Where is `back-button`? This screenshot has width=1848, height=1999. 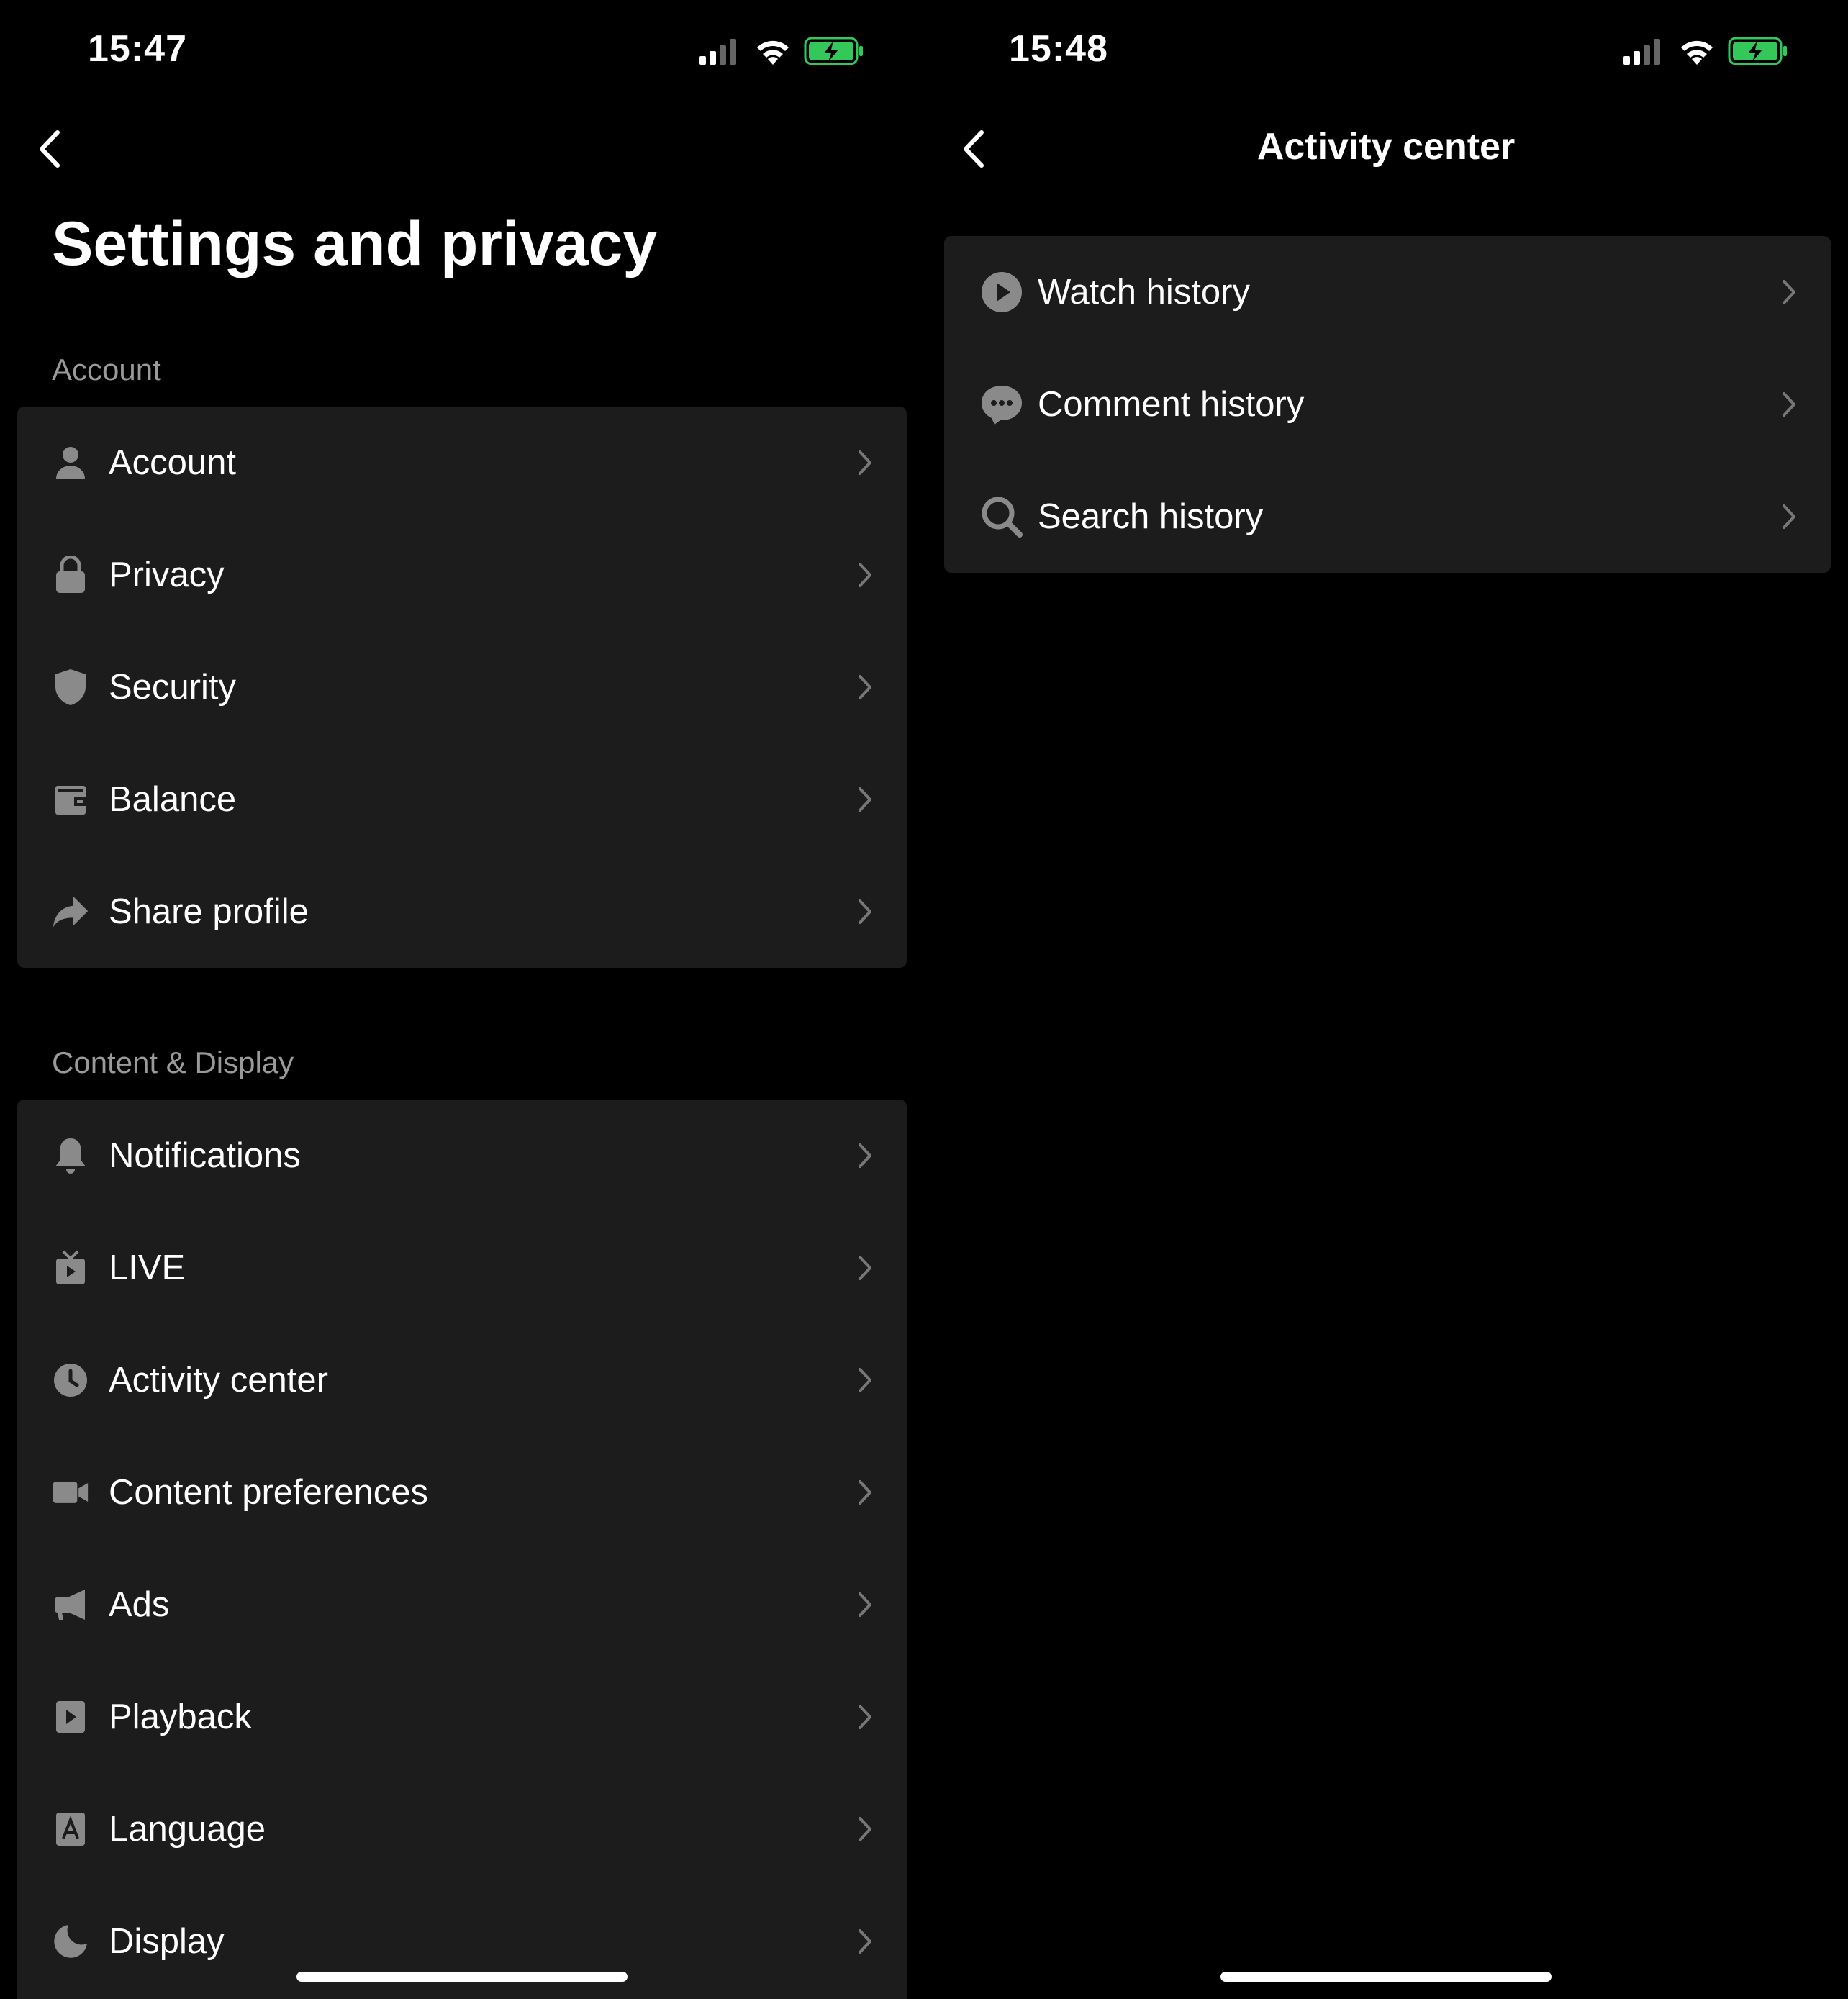
back-button is located at coordinates (52, 149).